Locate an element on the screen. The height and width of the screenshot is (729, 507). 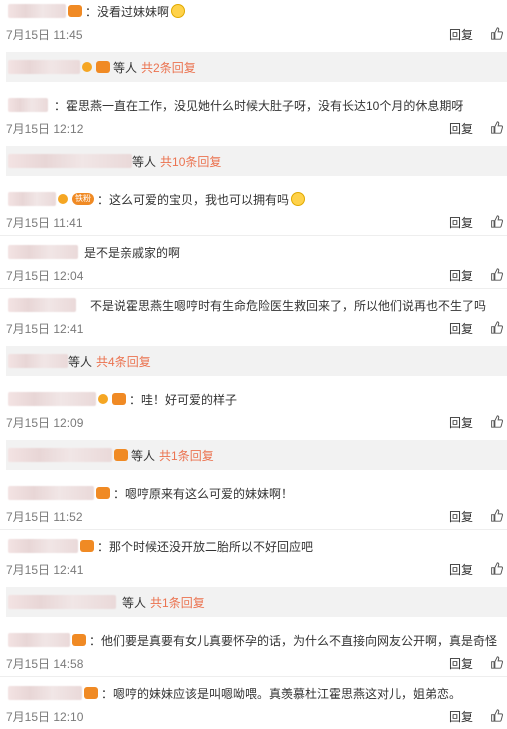
comment-time: 7月15日 11:52 is located at coordinates (44, 517).